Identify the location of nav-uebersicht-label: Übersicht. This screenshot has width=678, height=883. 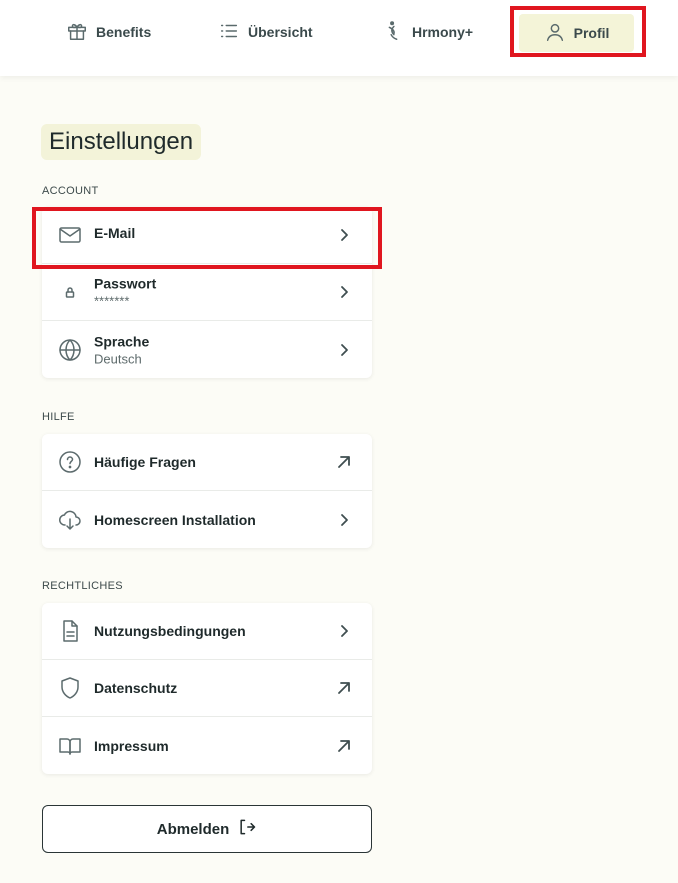
(280, 32).